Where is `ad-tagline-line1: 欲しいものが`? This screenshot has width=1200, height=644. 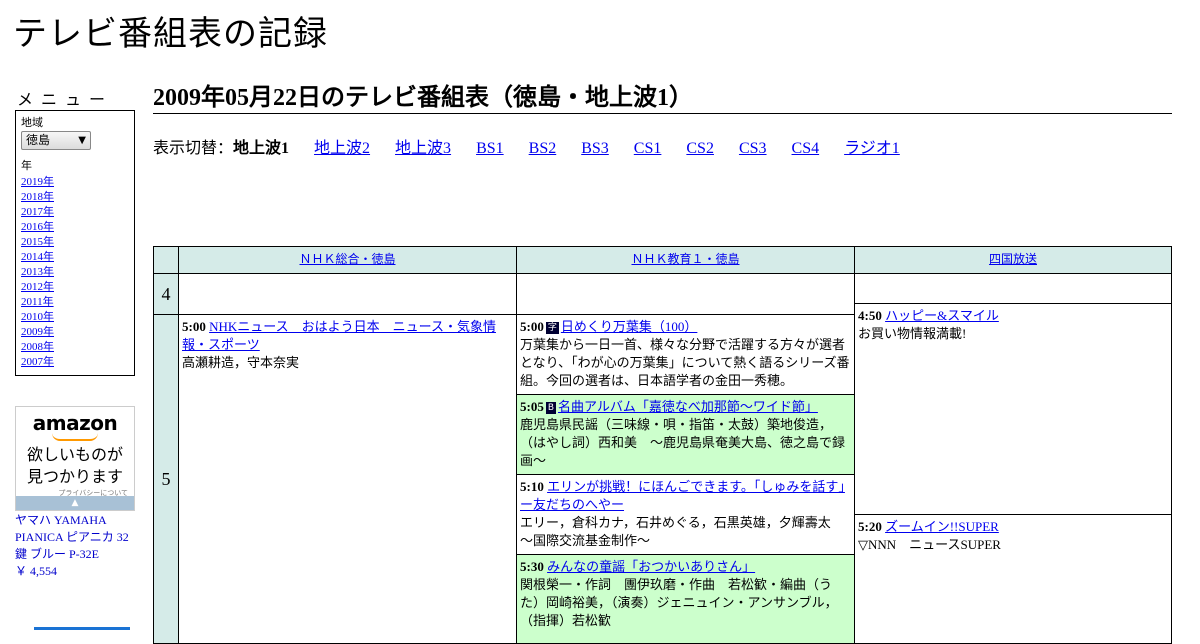
ad-tagline-line1: 欲しいものが is located at coordinates (74, 454).